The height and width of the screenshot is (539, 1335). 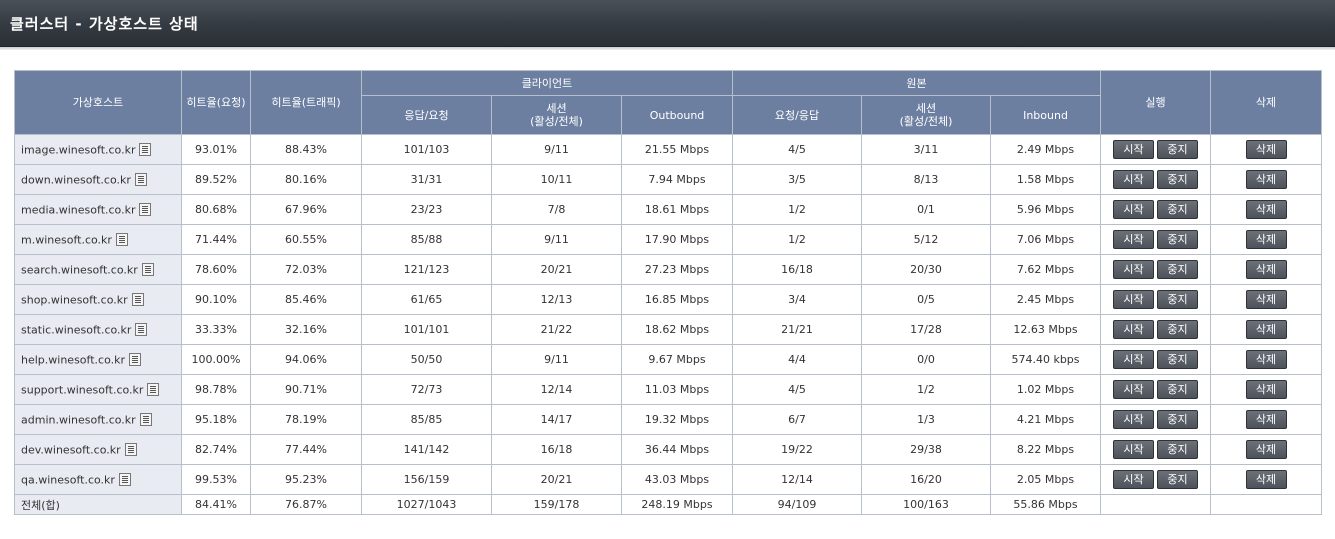 I want to click on client-session-cell: 20/21, so click(x=556, y=269).